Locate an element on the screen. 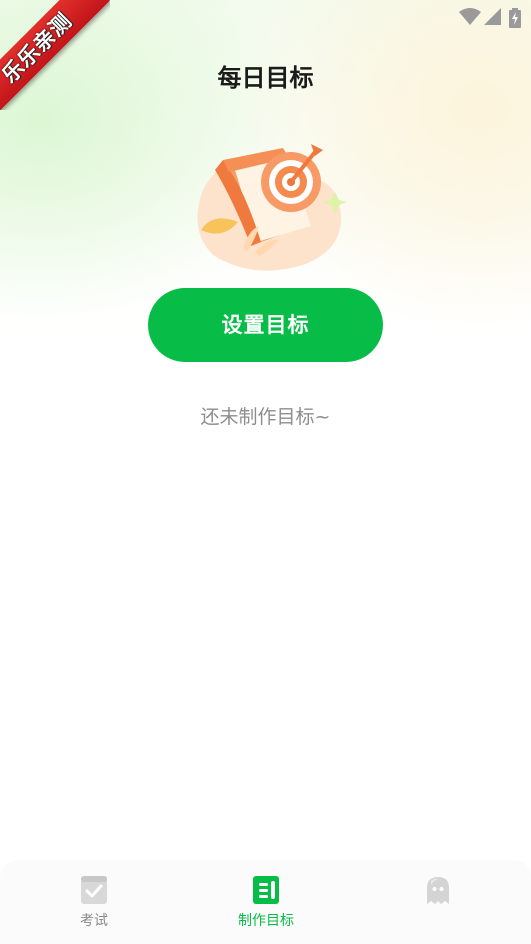 The image size is (531, 944). nav-tab-profile is located at coordinates (438, 904).